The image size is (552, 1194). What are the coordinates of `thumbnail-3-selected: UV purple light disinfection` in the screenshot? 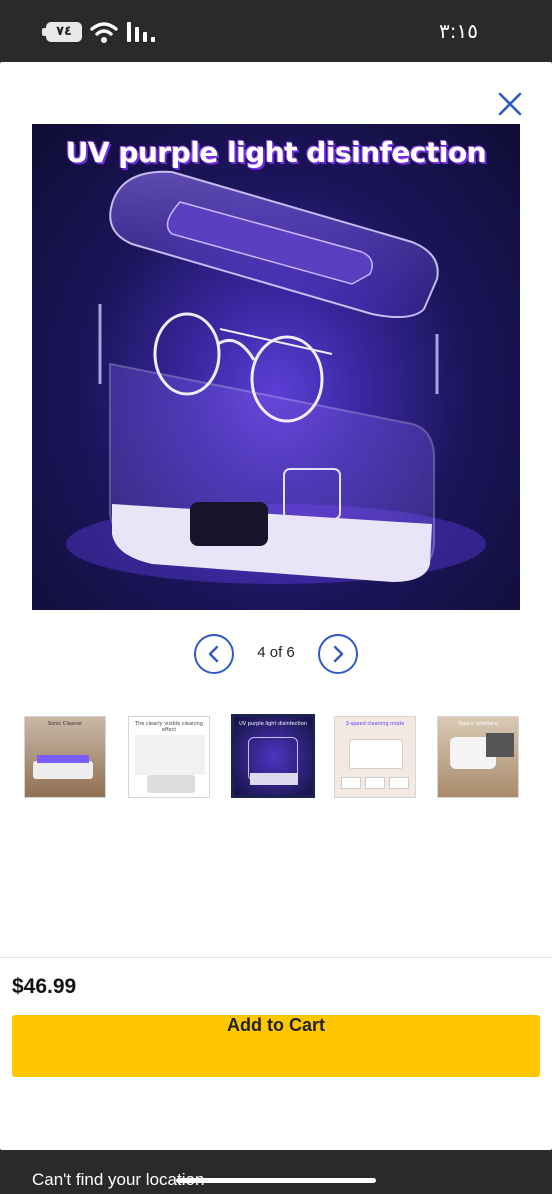 It's located at (273, 756).